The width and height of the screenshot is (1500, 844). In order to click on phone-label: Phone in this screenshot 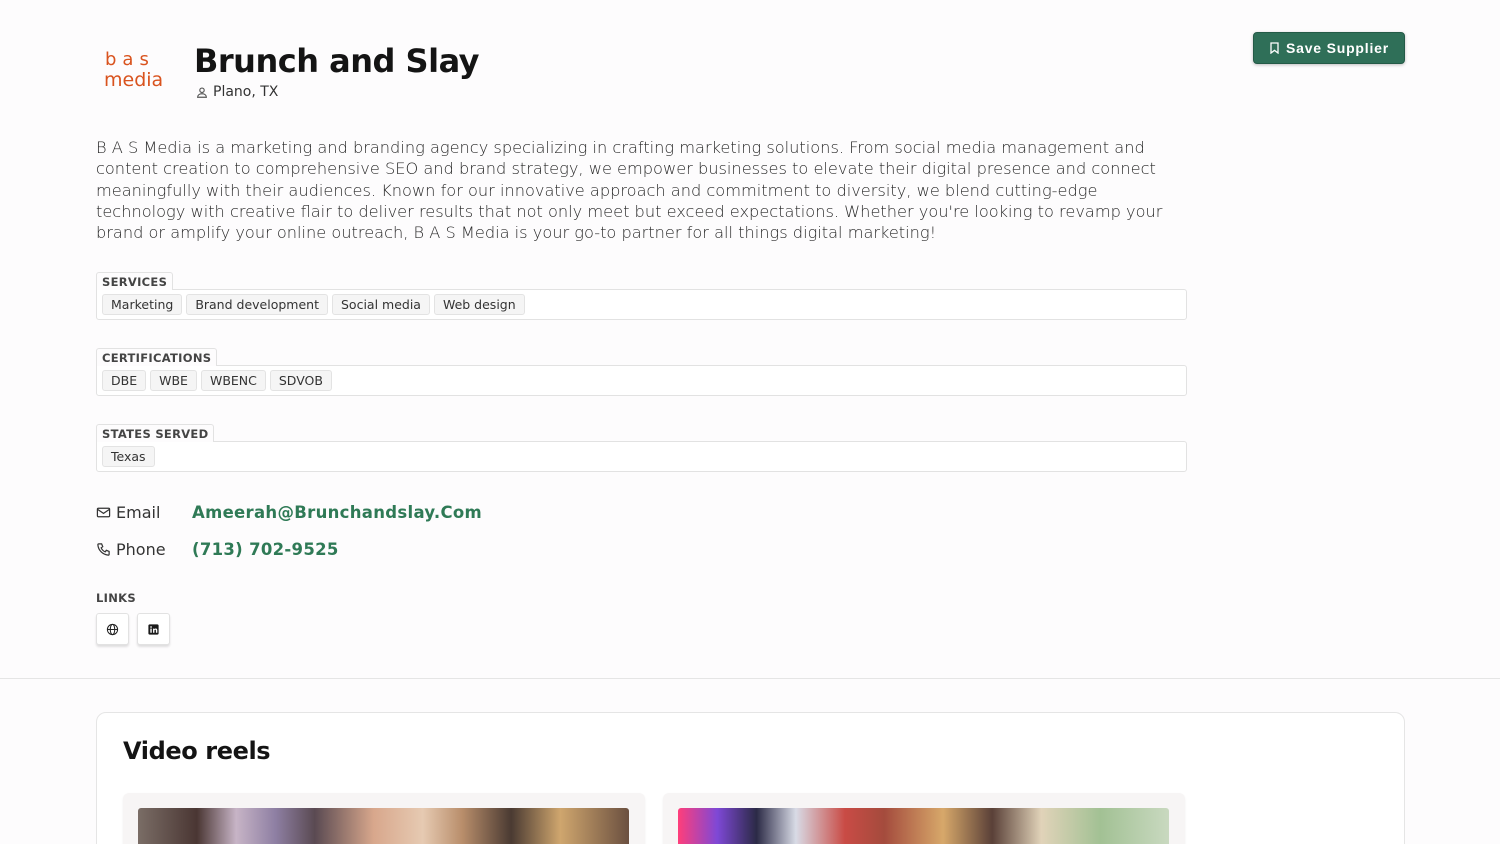, I will do `click(144, 549)`.